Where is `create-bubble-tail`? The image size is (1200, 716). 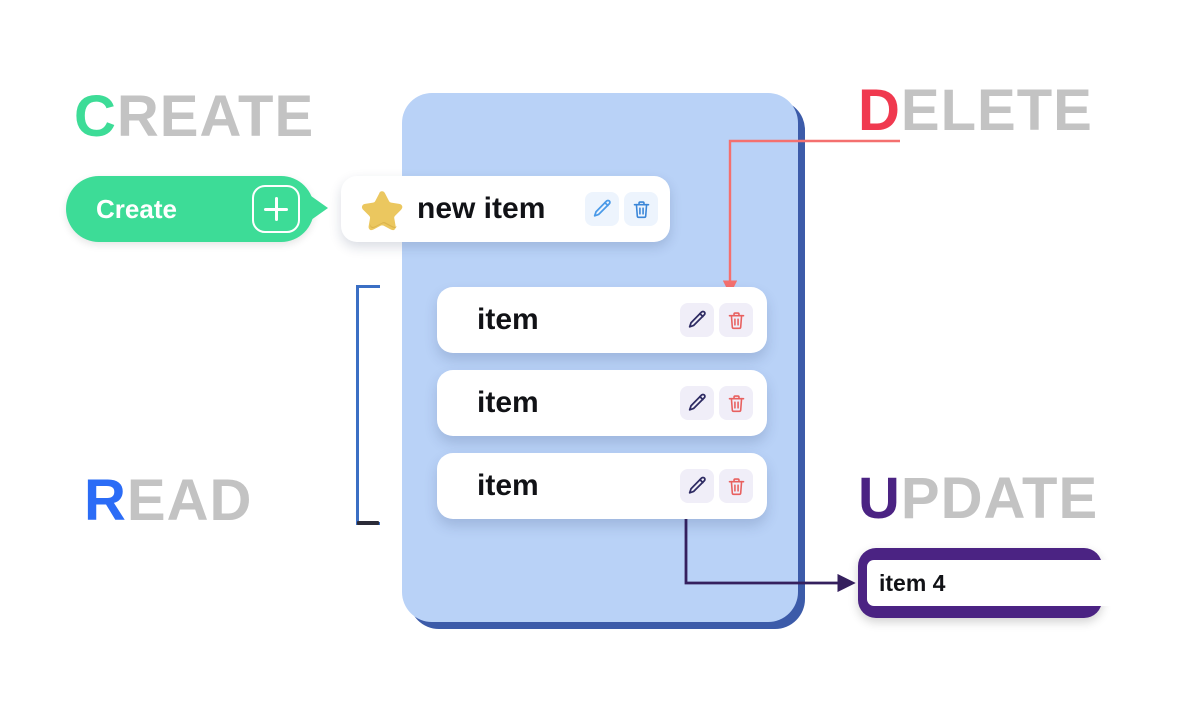 create-bubble-tail is located at coordinates (319, 208).